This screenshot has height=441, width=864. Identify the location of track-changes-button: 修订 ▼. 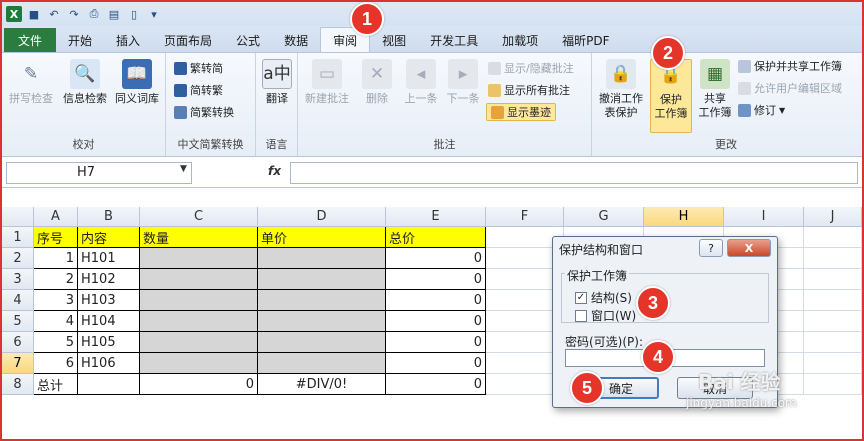
(761, 110).